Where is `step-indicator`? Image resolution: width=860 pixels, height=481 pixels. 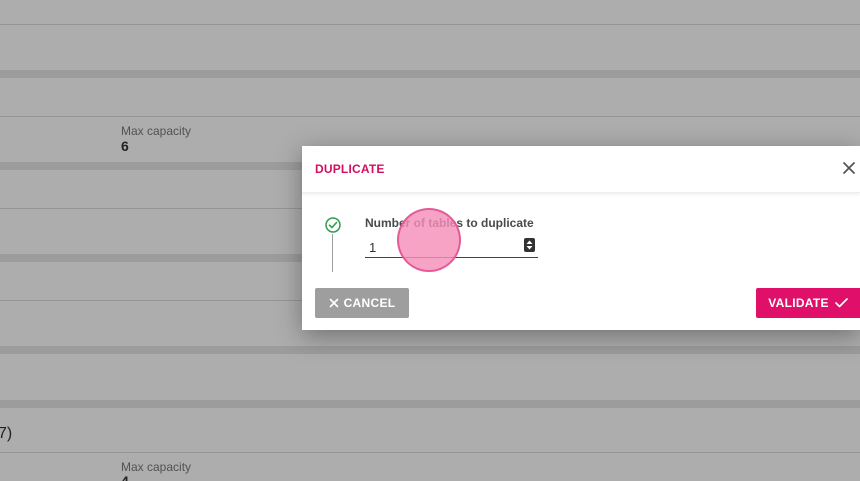 step-indicator is located at coordinates (333, 245).